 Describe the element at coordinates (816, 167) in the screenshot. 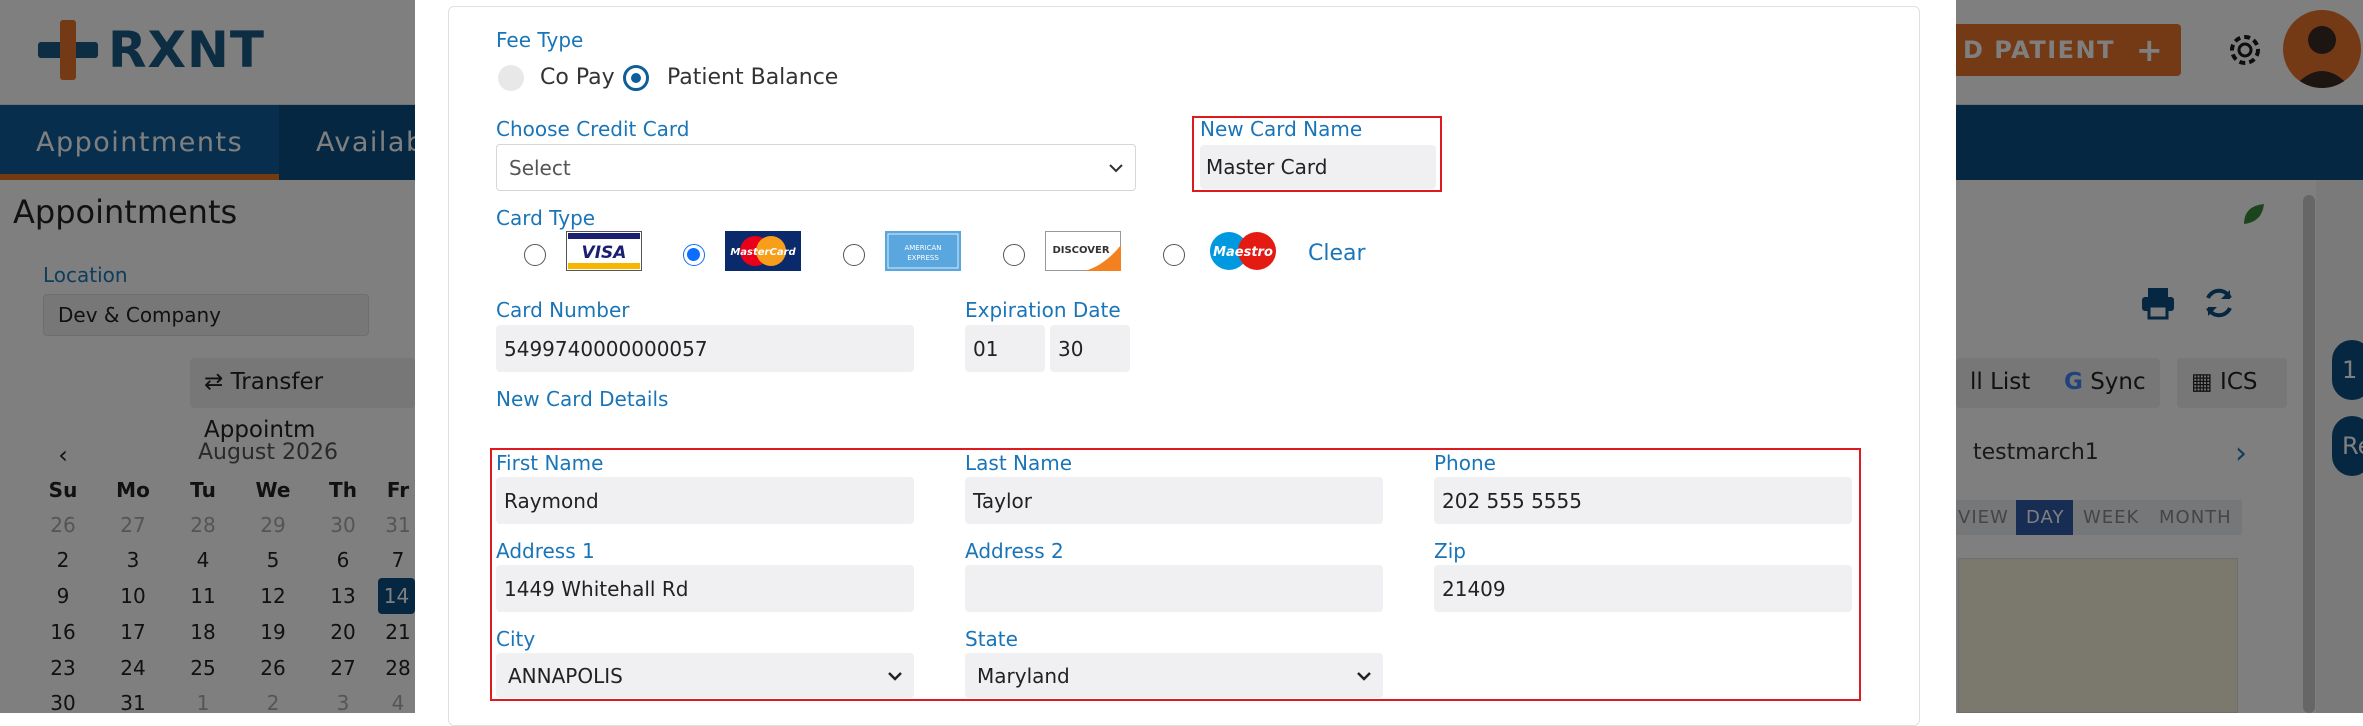

I see `credit-card-select: Select` at that location.